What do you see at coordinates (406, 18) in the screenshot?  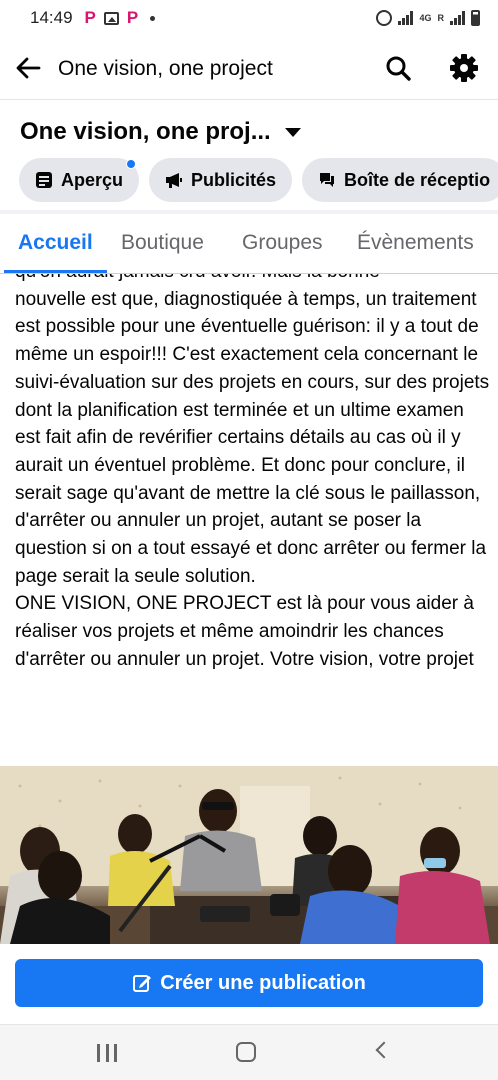 I see `wifi-signal-icon` at bounding box center [406, 18].